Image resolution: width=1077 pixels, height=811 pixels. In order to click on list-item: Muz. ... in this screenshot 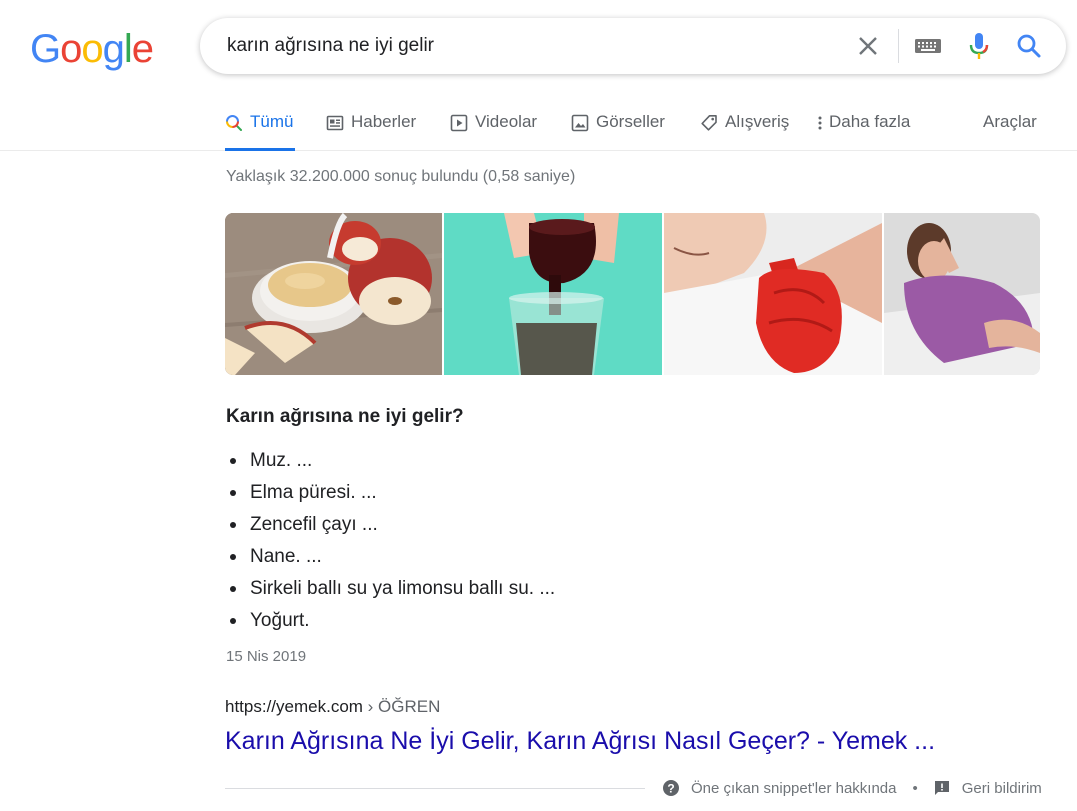, I will do `click(390, 462)`.